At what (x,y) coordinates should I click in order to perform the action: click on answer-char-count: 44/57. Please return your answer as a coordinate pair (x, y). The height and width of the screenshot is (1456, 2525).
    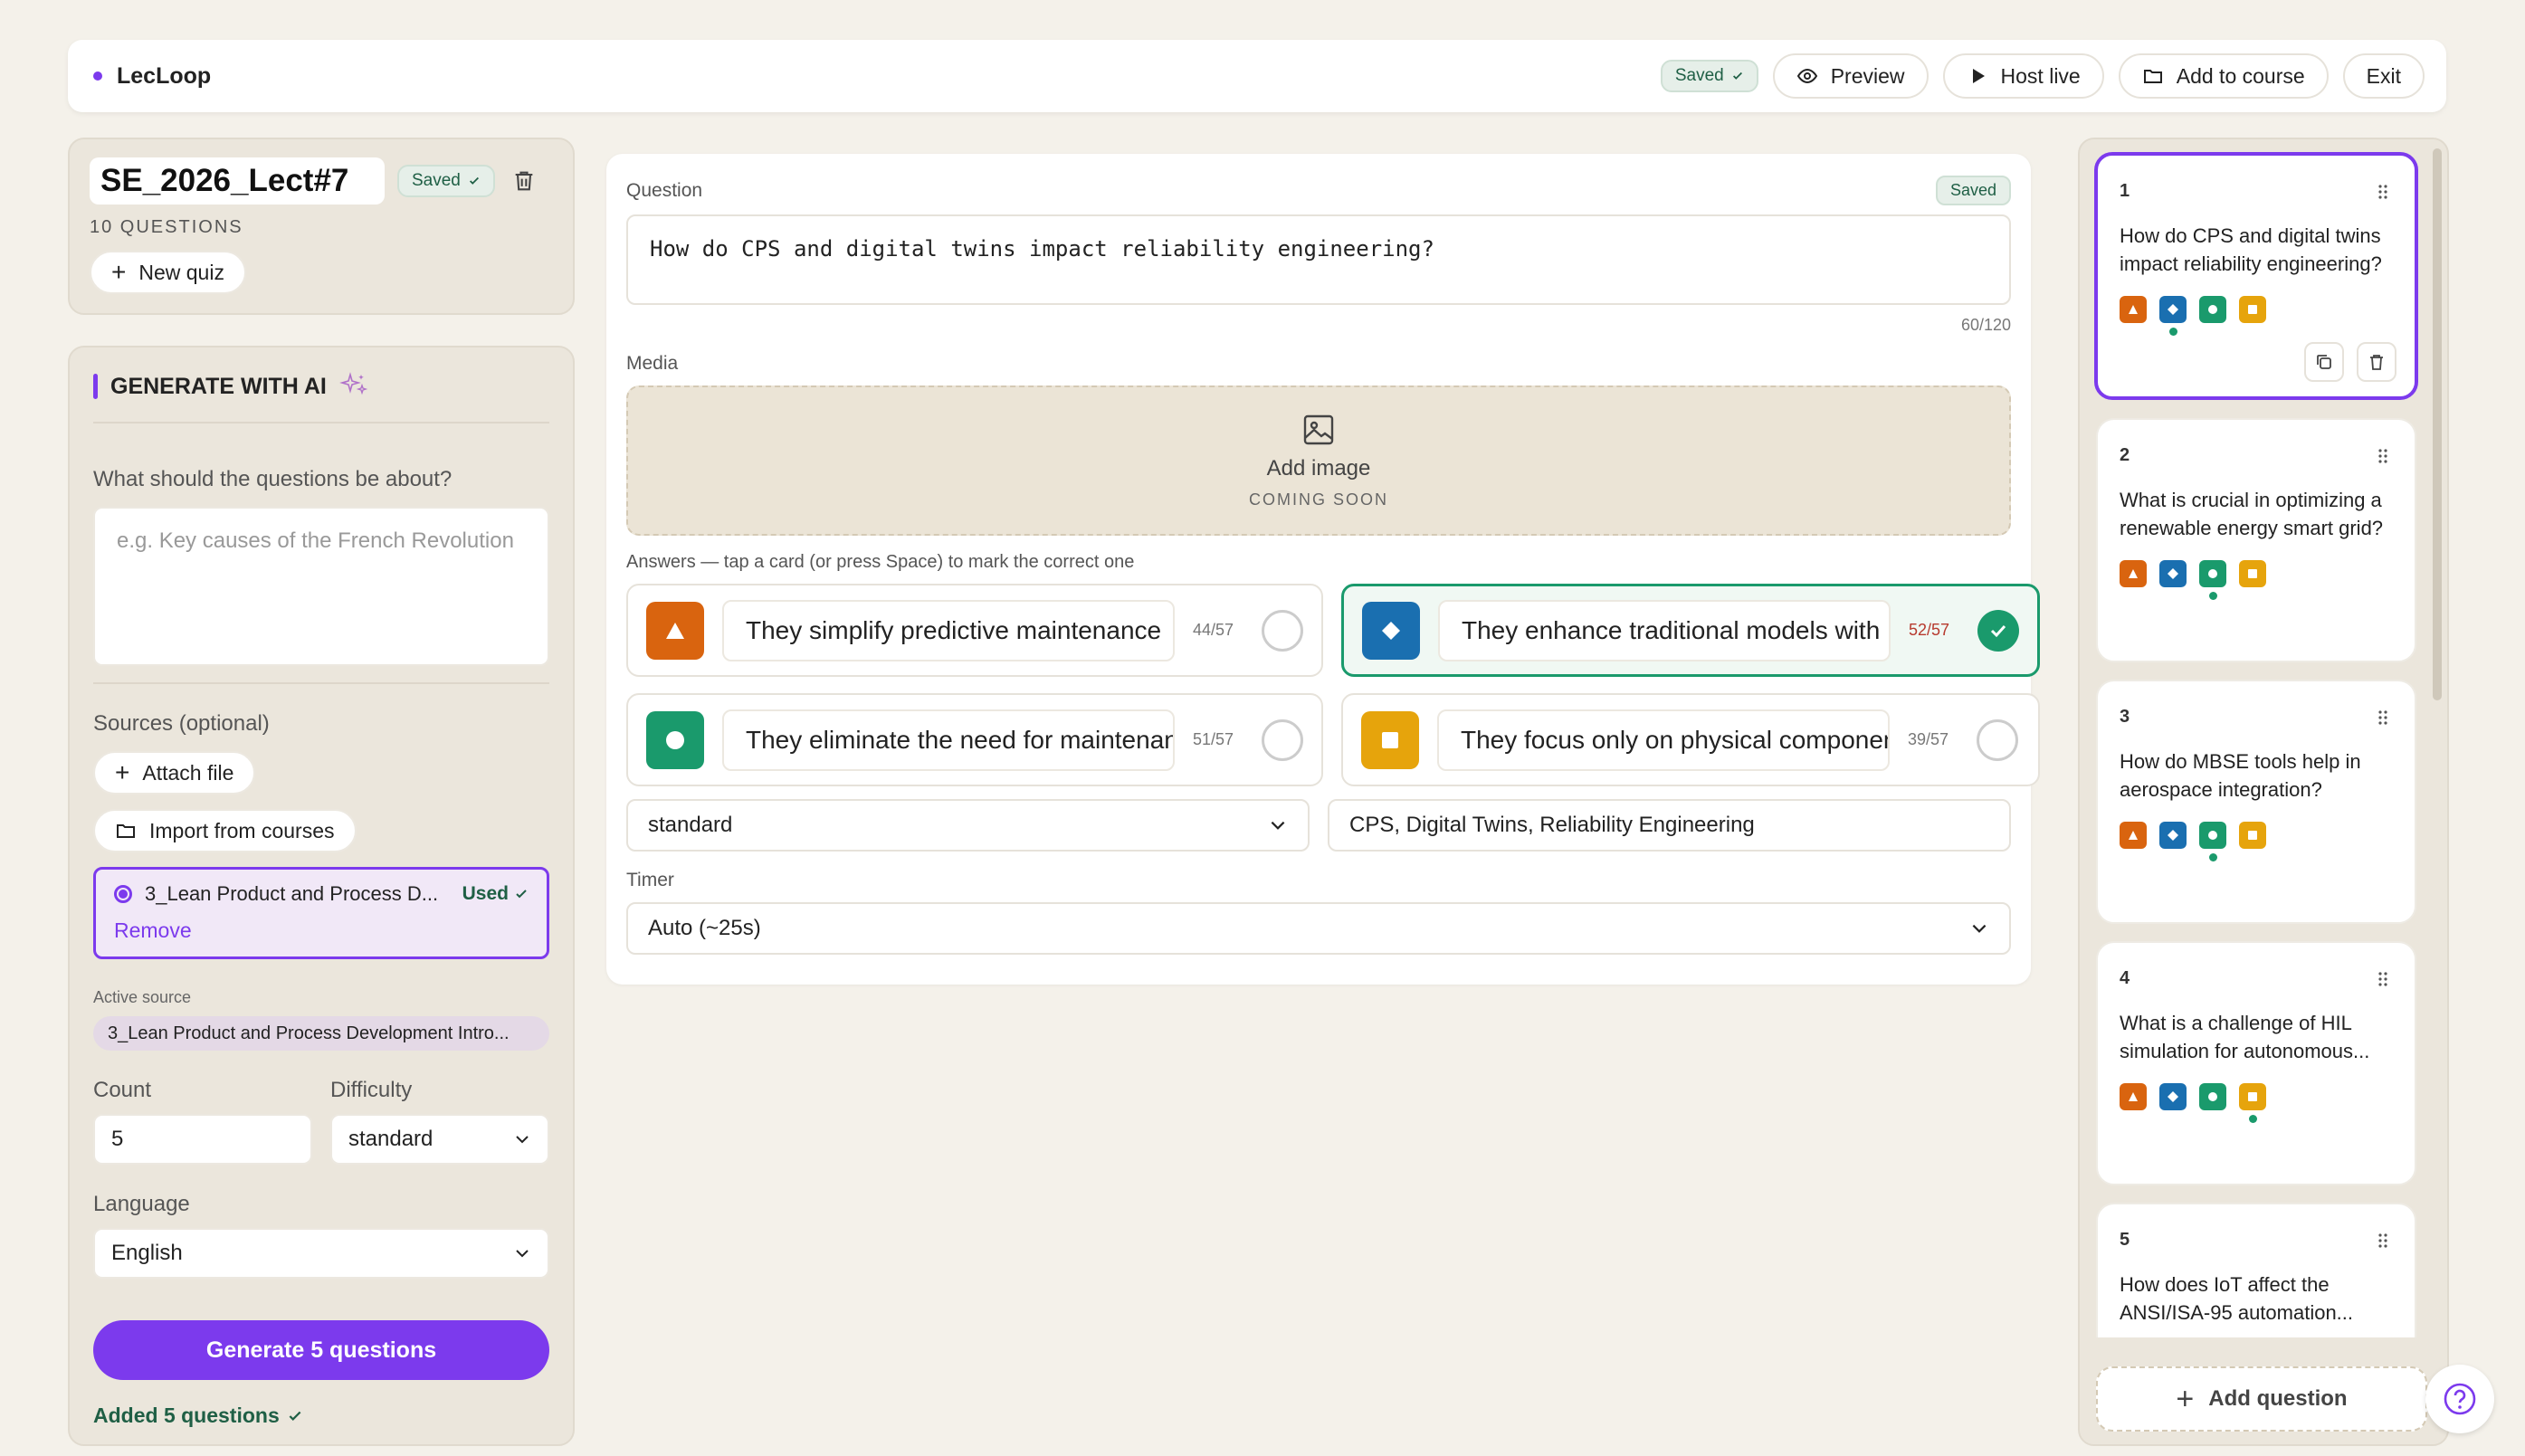
    Looking at the image, I should click on (1214, 630).